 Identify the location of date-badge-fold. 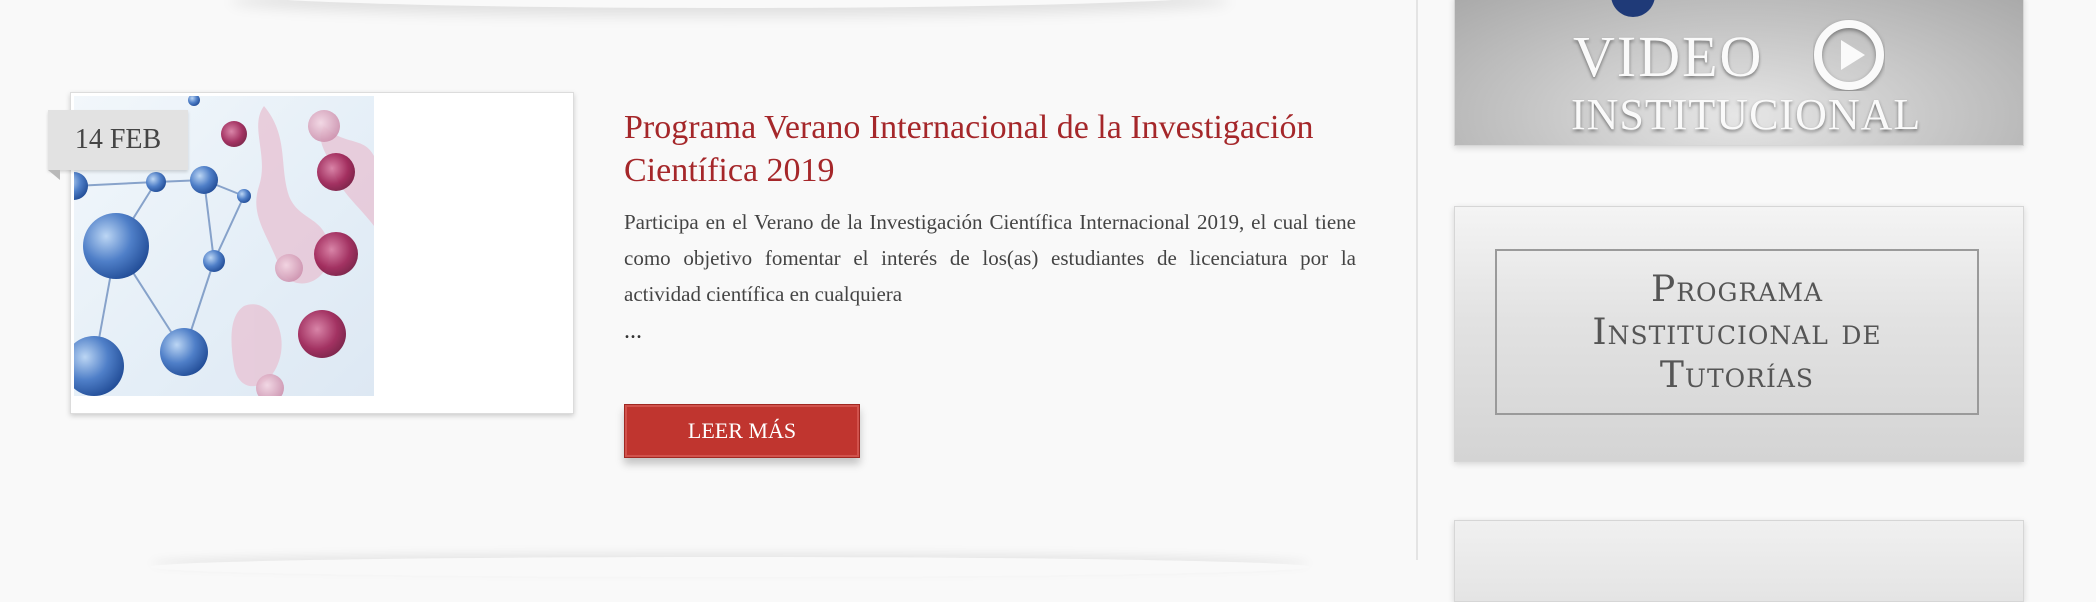
(54, 175).